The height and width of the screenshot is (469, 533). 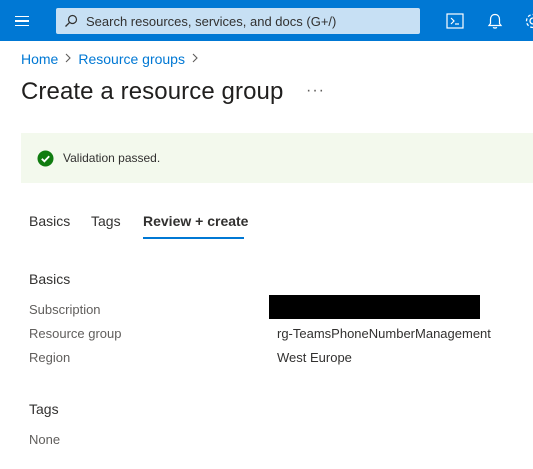 I want to click on breadcrumb-home: Home, so click(x=39, y=59).